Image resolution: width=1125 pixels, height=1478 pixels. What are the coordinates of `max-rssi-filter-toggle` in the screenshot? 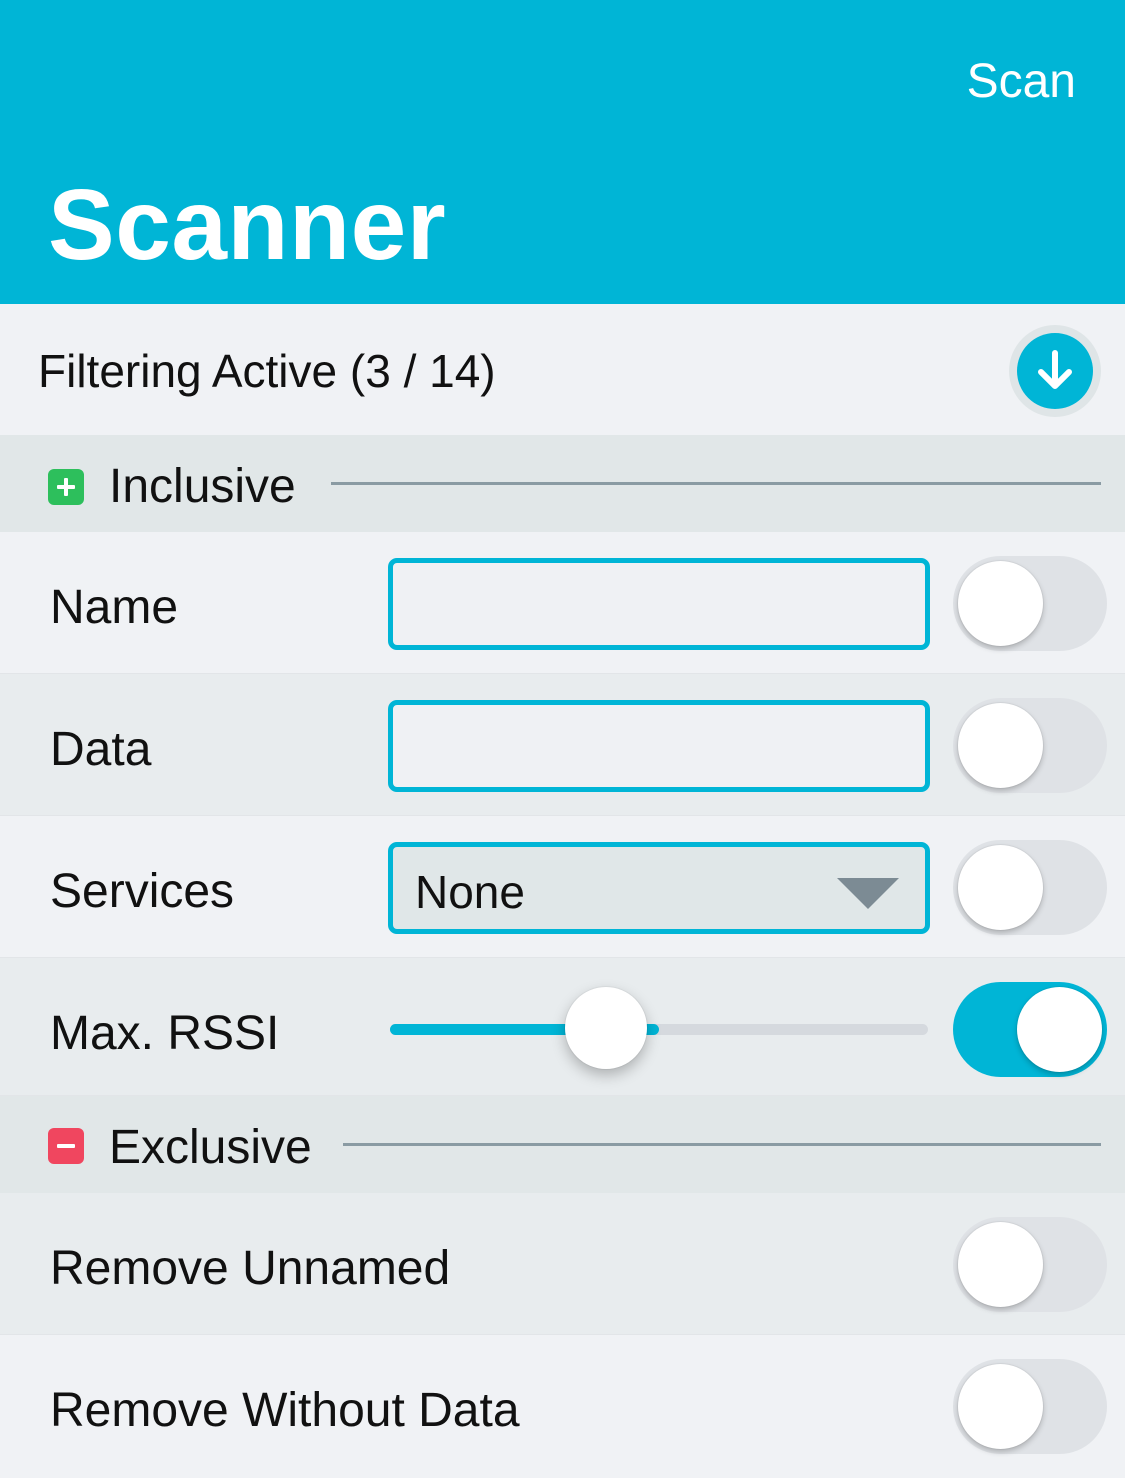 It's located at (1030, 1029).